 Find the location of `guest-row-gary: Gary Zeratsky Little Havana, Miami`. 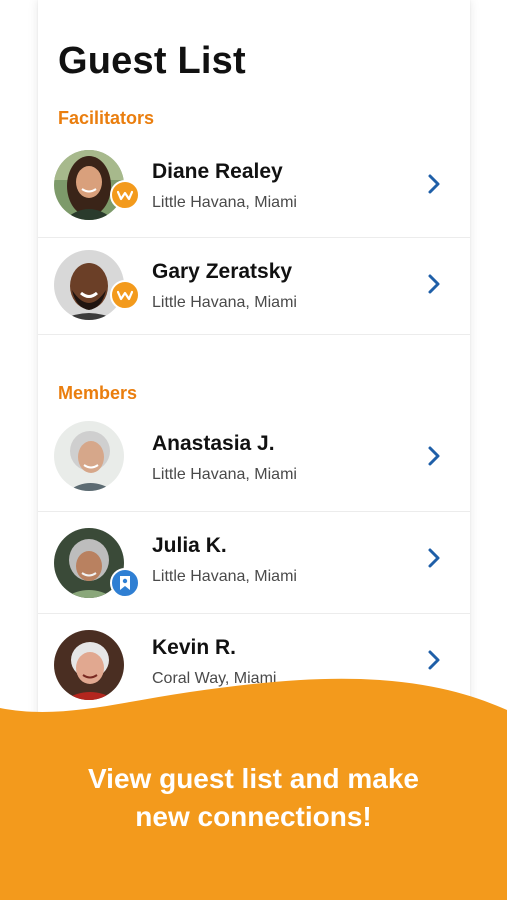

guest-row-gary: Gary Zeratsky Little Havana, Miami is located at coordinates (254, 286).